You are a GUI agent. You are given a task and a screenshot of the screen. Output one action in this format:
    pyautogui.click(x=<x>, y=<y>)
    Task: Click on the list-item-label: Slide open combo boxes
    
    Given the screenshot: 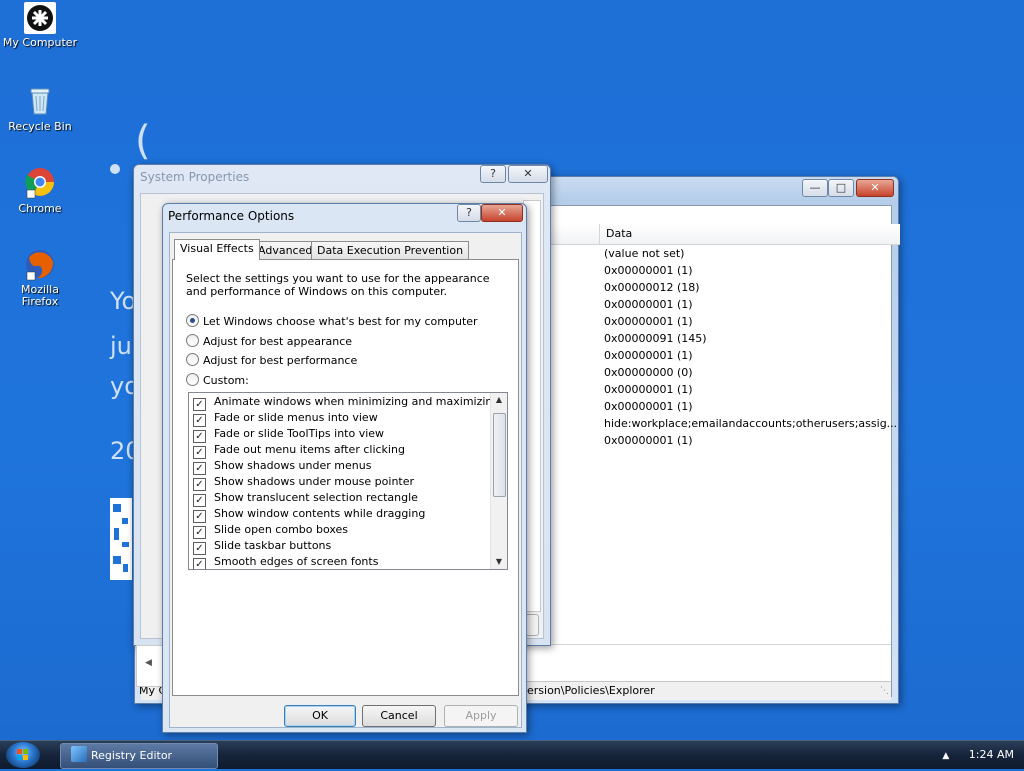 What is the action you would take?
    pyautogui.click(x=281, y=529)
    